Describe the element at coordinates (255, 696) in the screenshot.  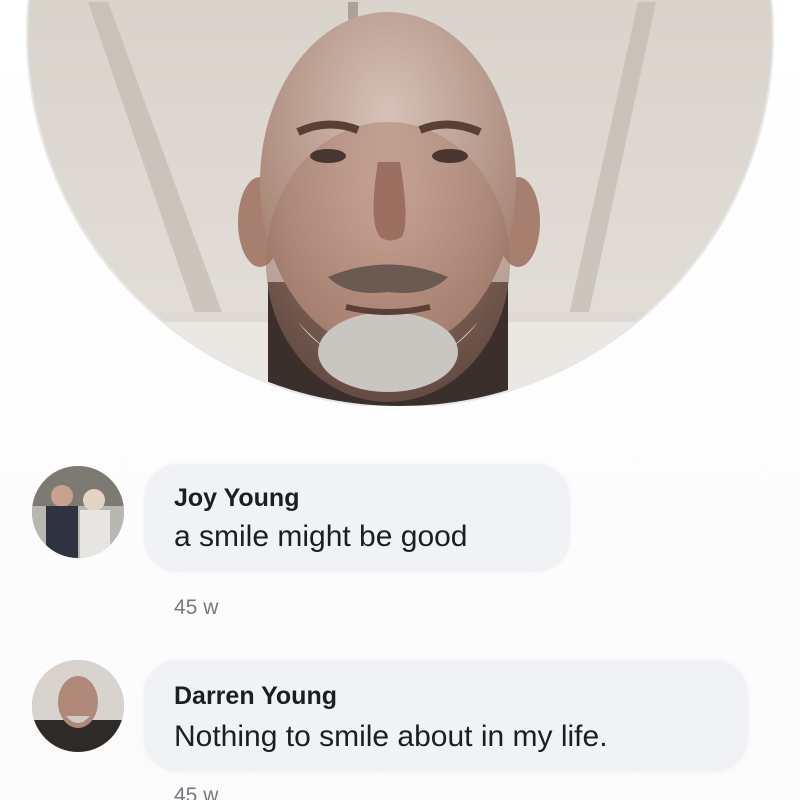
I see `comment-author: Darren Young` at that location.